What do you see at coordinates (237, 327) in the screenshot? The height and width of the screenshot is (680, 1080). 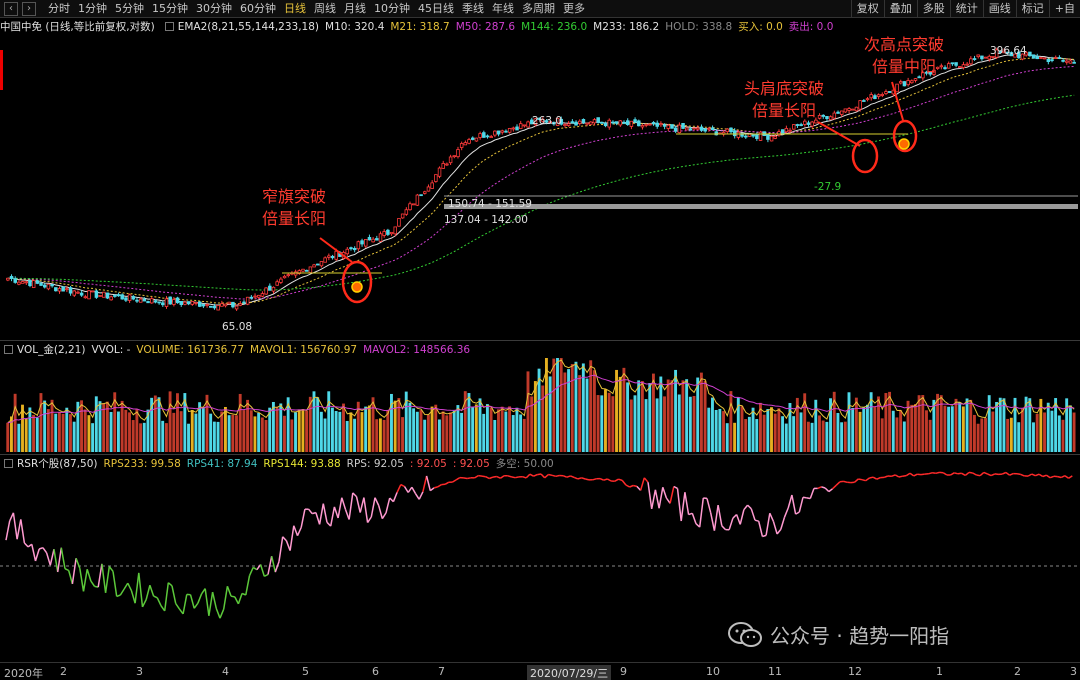 I see `low-price-label: 65.08` at bounding box center [237, 327].